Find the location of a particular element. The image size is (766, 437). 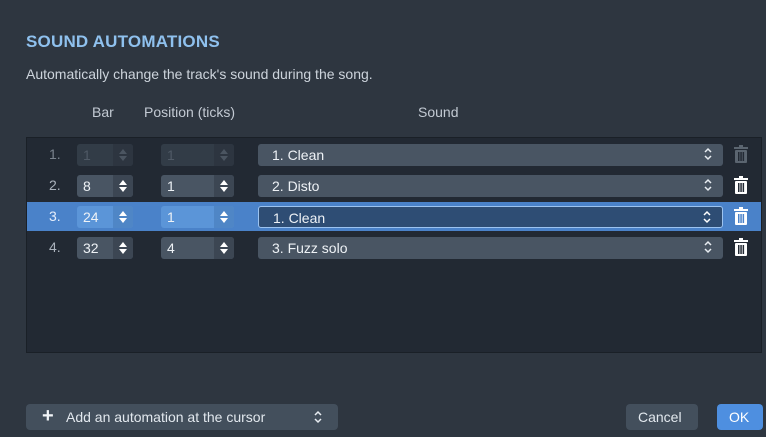

cancel-button-label: Cancel is located at coordinates (660, 417).